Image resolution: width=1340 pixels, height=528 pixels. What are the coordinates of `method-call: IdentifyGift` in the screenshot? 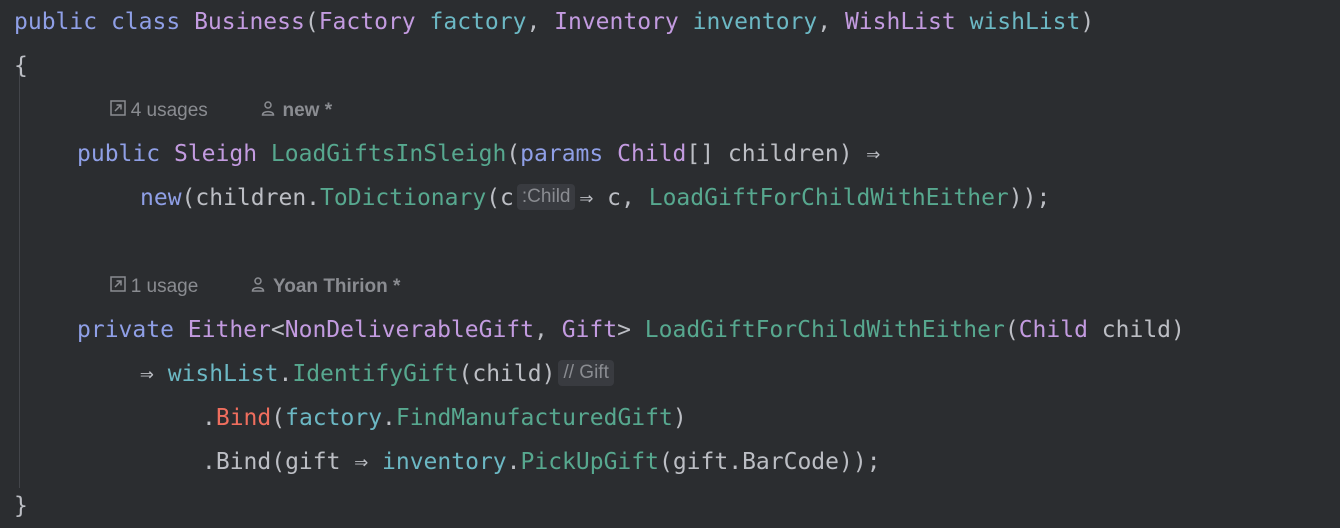 It's located at (375, 374).